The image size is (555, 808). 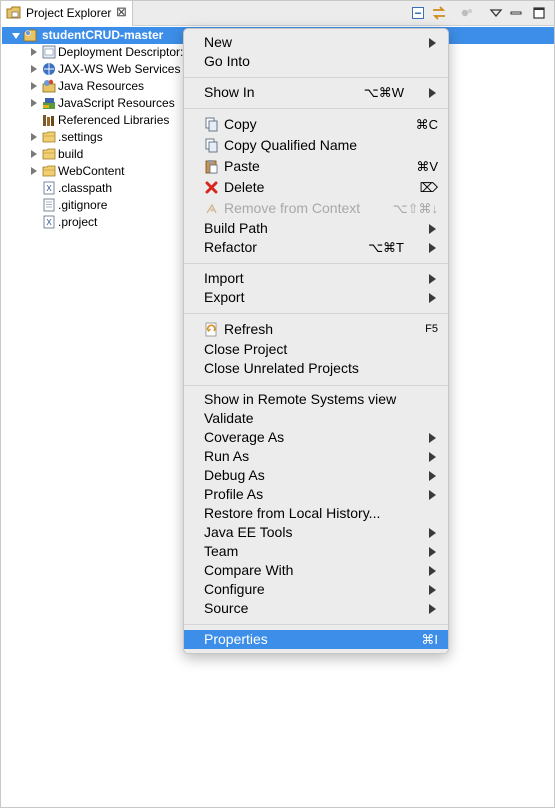 What do you see at coordinates (248, 532) in the screenshot?
I see `menu-item-label: Java EE Tools` at bounding box center [248, 532].